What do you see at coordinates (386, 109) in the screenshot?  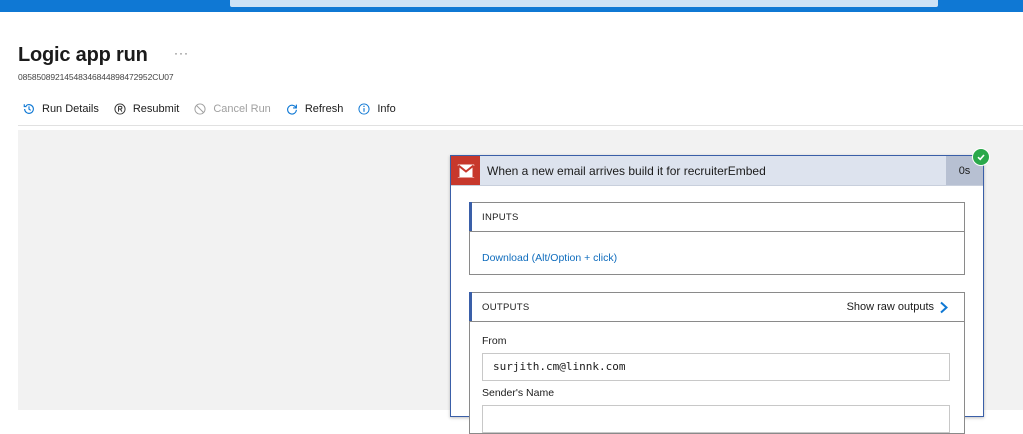 I see `info-label: Info` at bounding box center [386, 109].